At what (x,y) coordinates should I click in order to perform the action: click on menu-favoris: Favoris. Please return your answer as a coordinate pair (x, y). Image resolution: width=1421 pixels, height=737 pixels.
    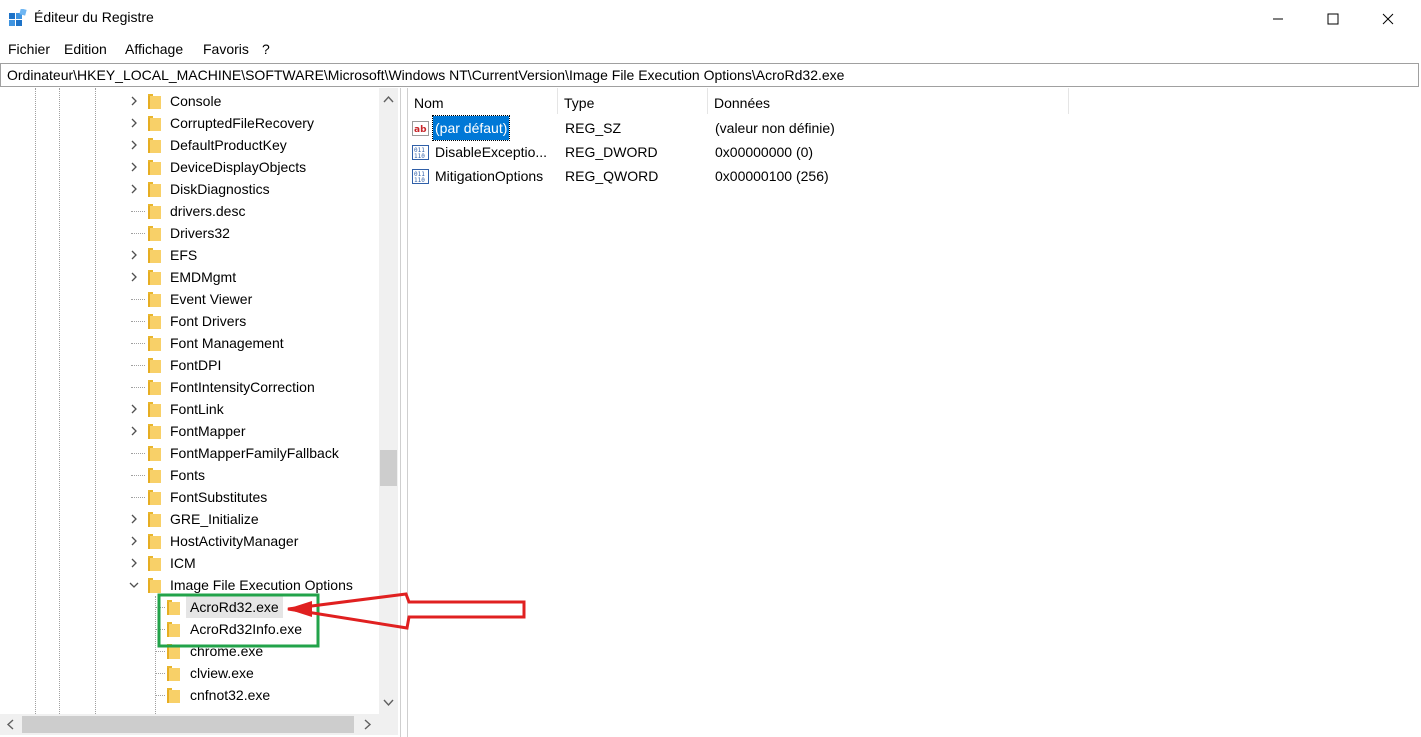
    Looking at the image, I should click on (226, 49).